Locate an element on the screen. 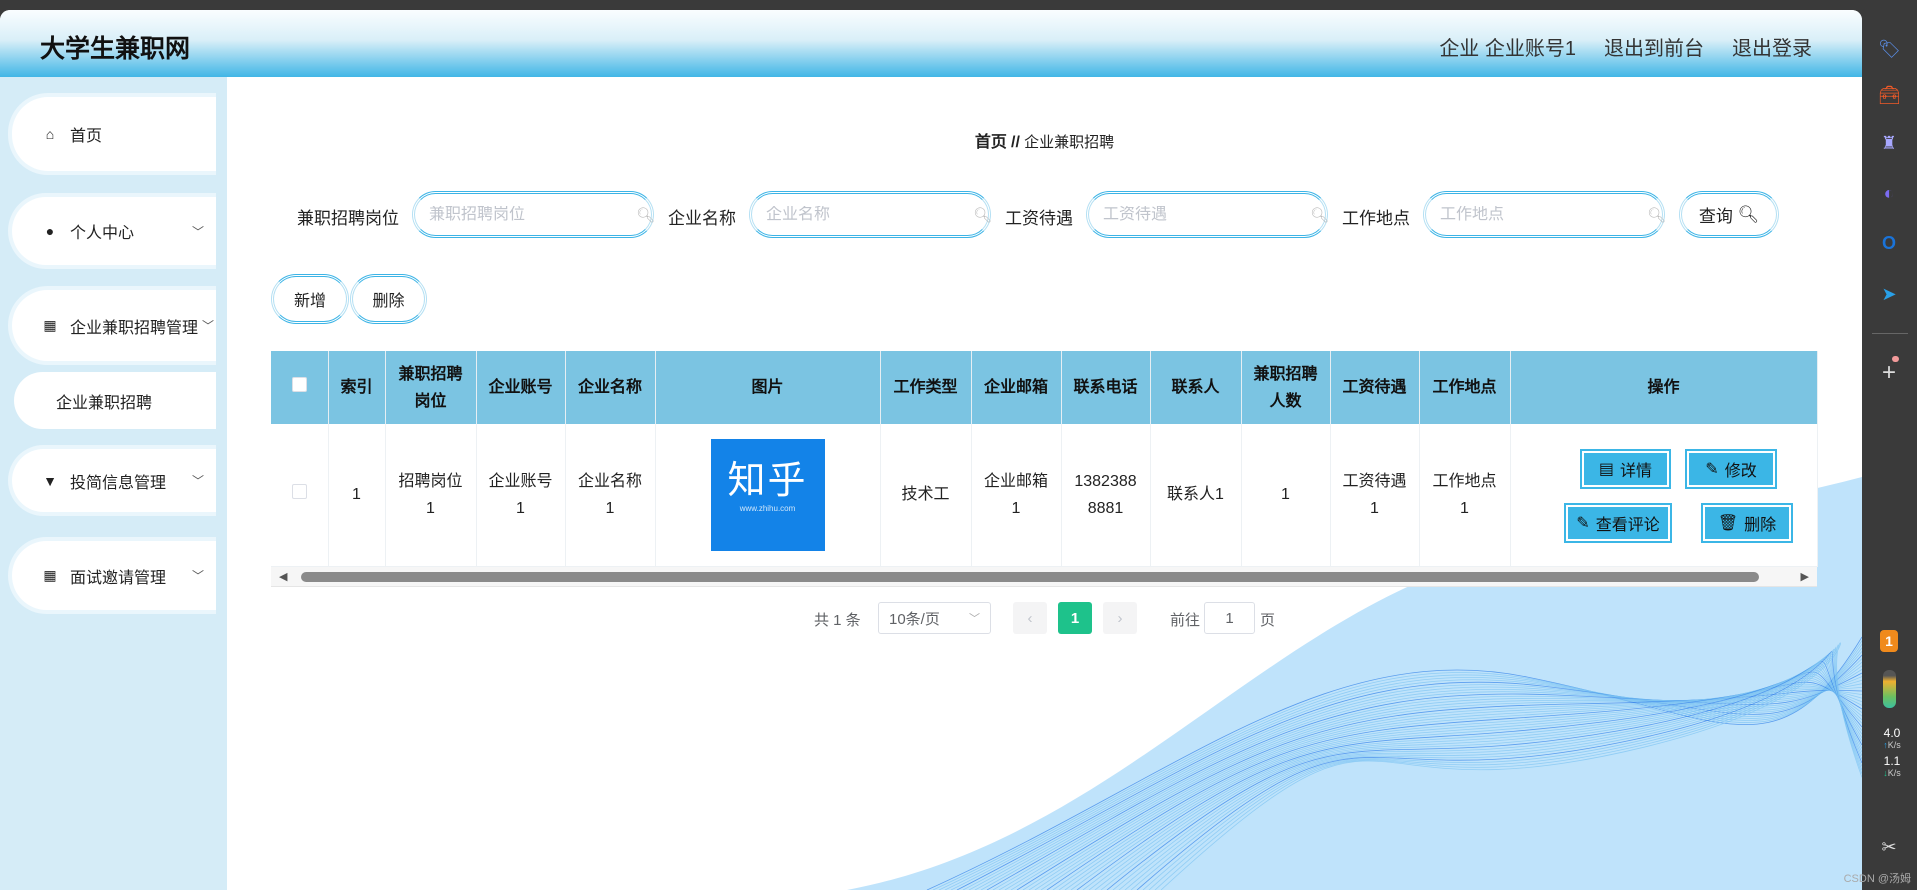 Image resolution: width=1917 pixels, height=890 pixels. salary-search-field: 🔍︎ is located at coordinates (1208, 214).